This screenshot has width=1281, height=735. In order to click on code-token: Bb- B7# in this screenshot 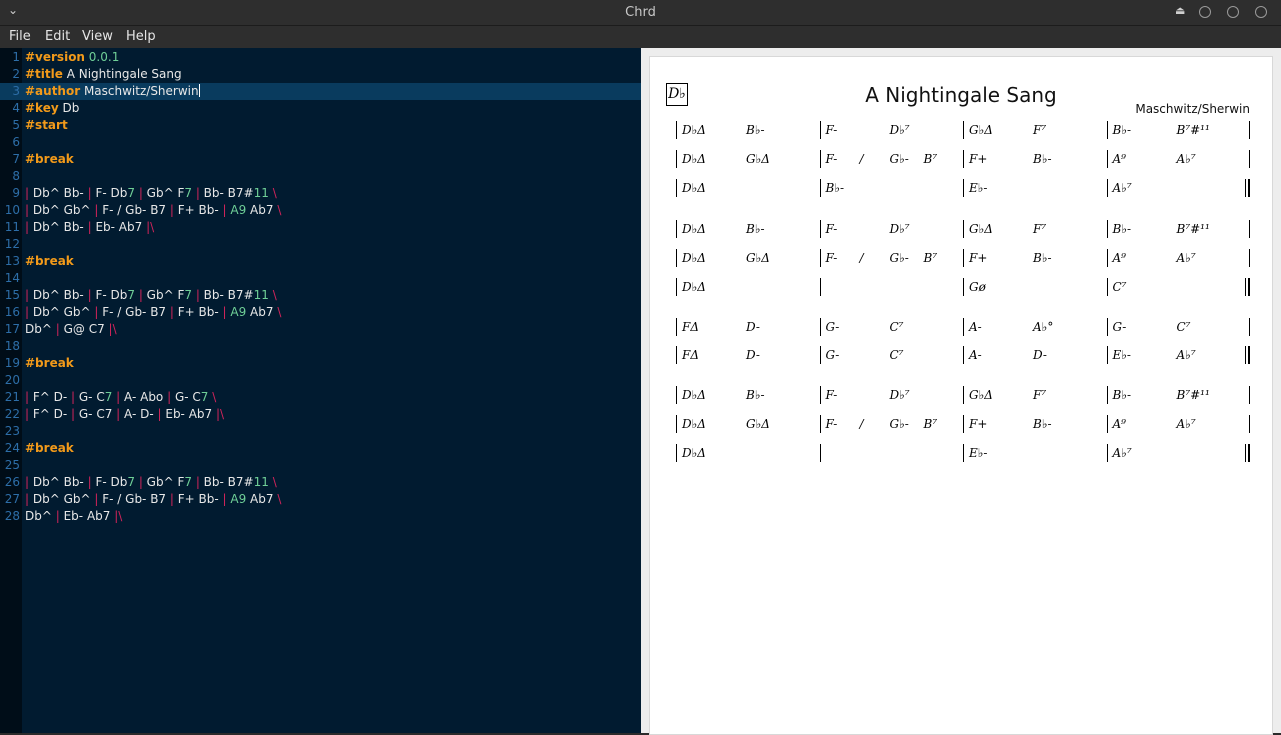, I will do `click(228, 295)`.